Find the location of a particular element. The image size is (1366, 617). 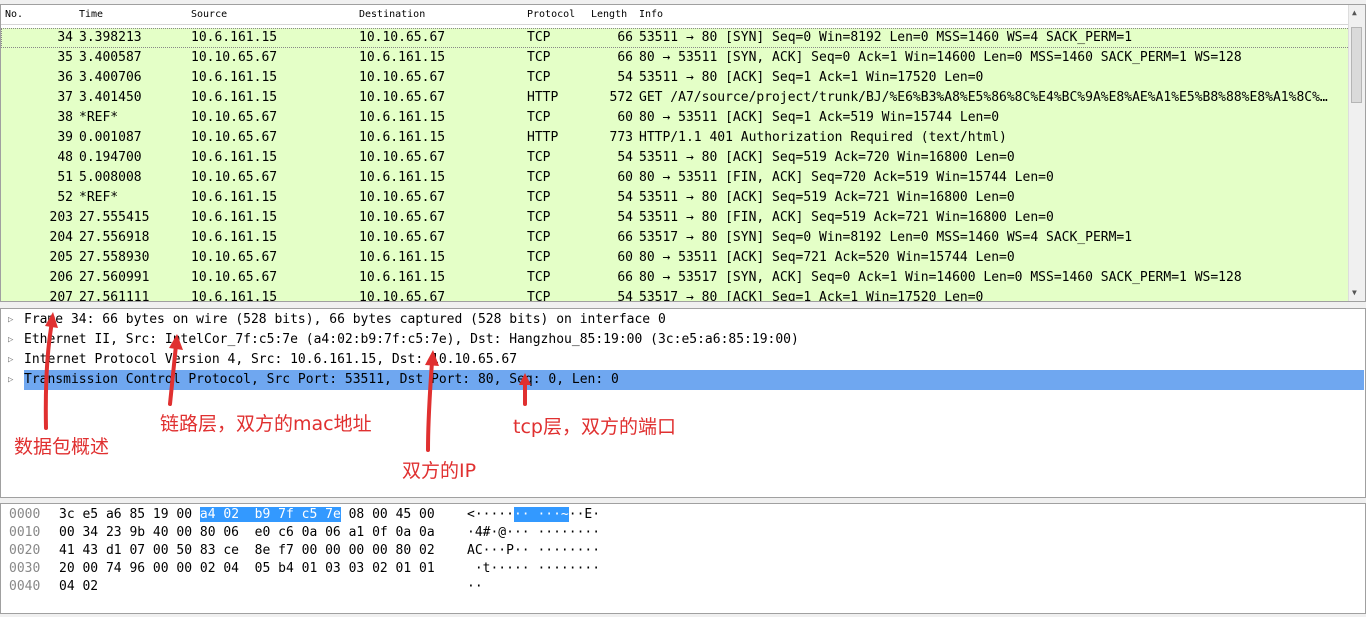

packet-list-scrollbar: ▲ ▼ is located at coordinates (1356, 153).